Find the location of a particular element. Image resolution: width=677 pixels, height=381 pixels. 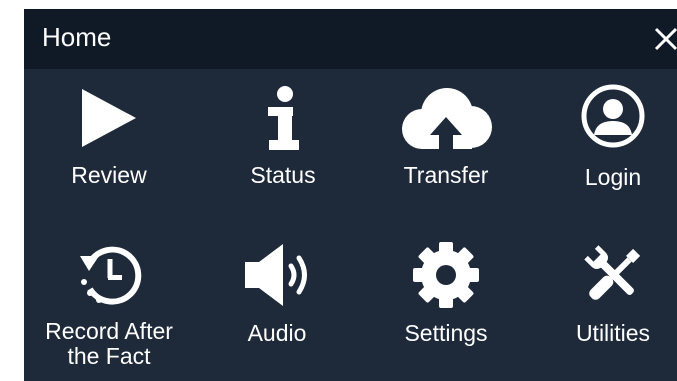

record-after-the-fact-button: Record After the Fact is located at coordinates (109, 306).